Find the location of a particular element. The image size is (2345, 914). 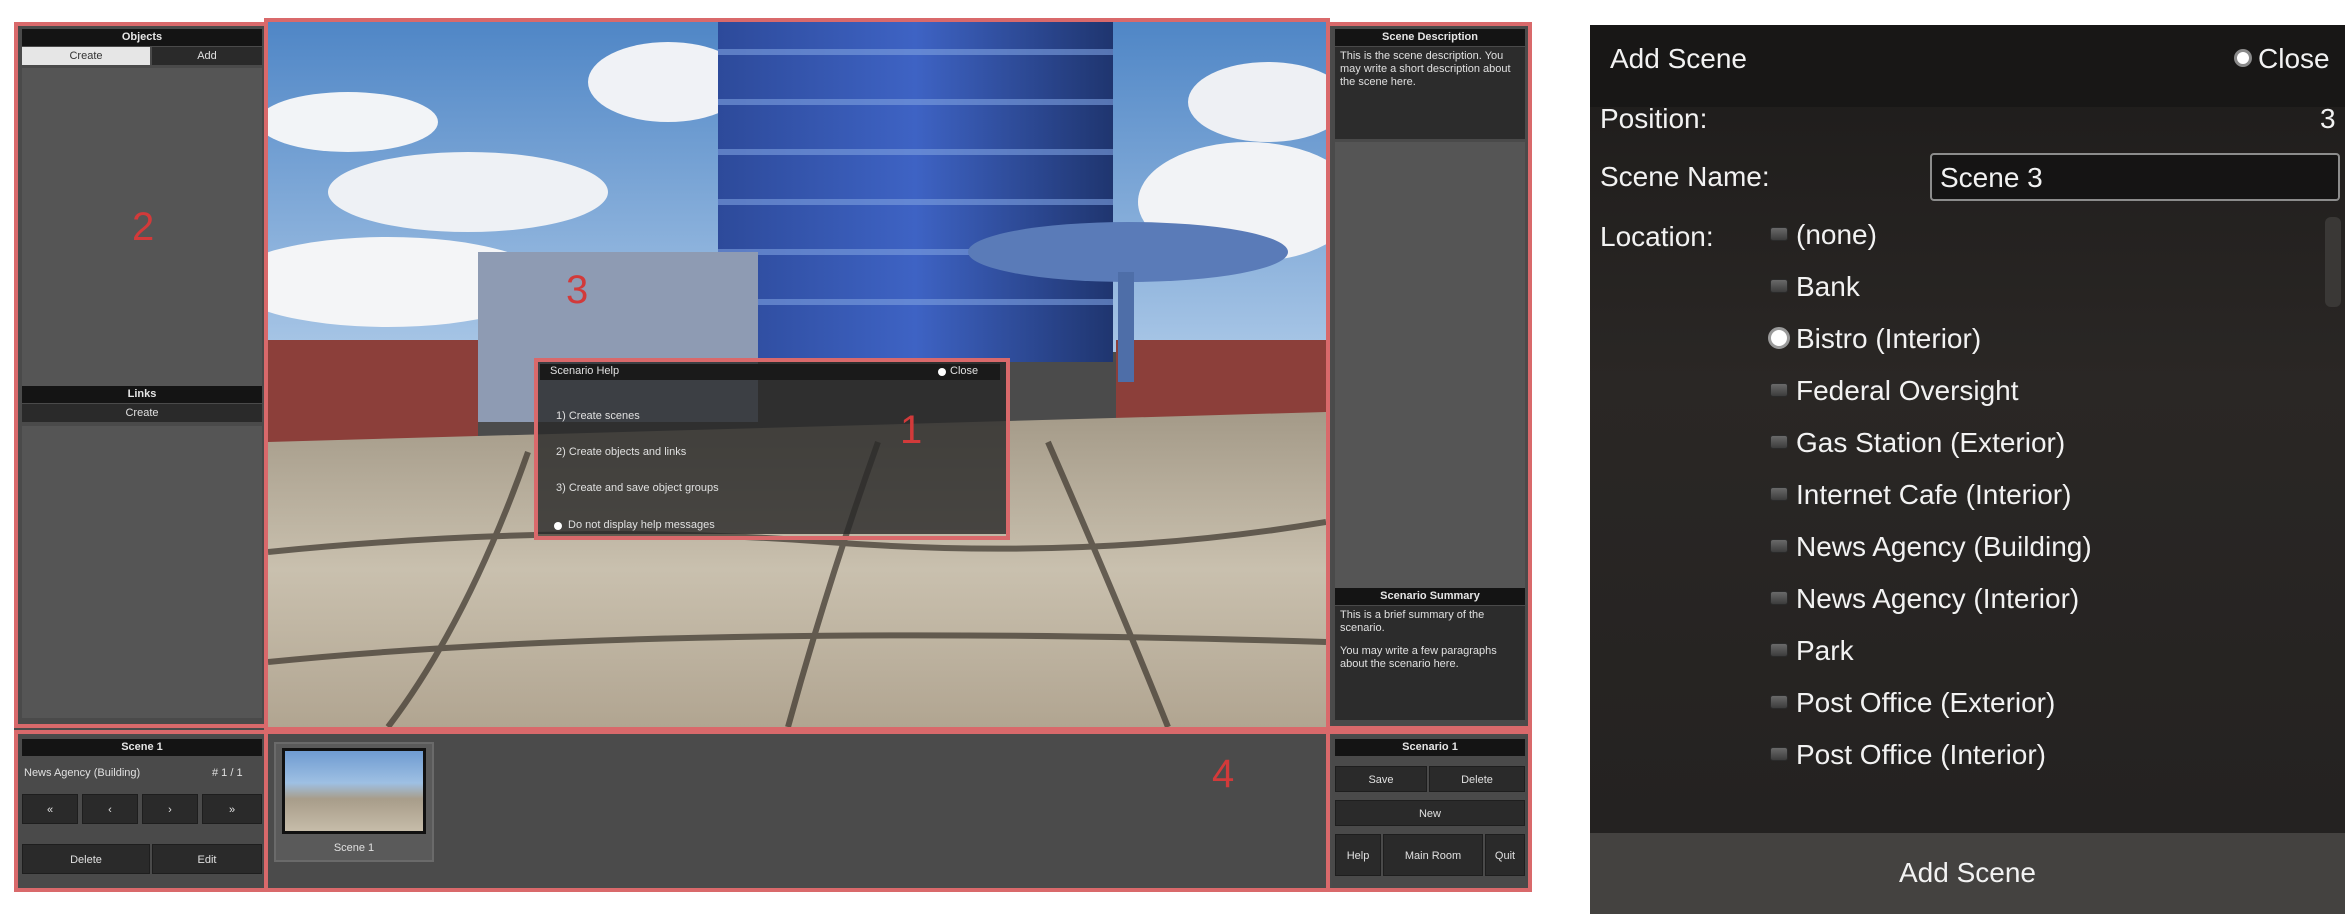

scene-name-label: Scene Name: is located at coordinates (1685, 176).